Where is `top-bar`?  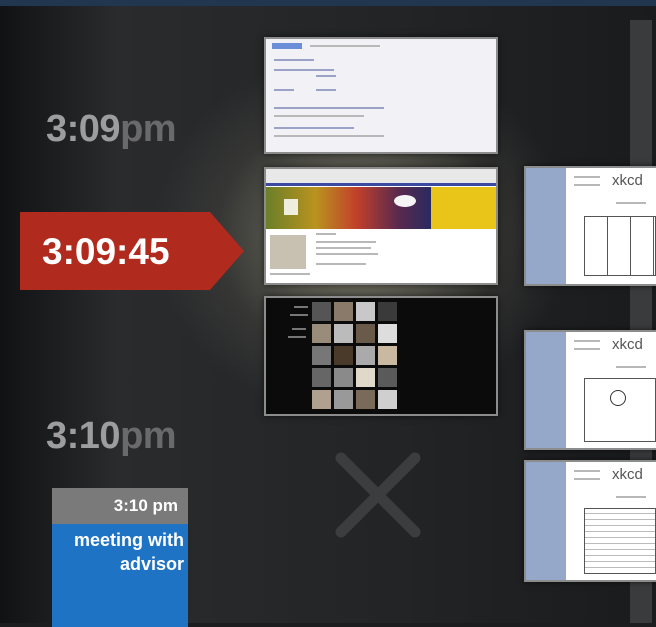
top-bar is located at coordinates (328, 3).